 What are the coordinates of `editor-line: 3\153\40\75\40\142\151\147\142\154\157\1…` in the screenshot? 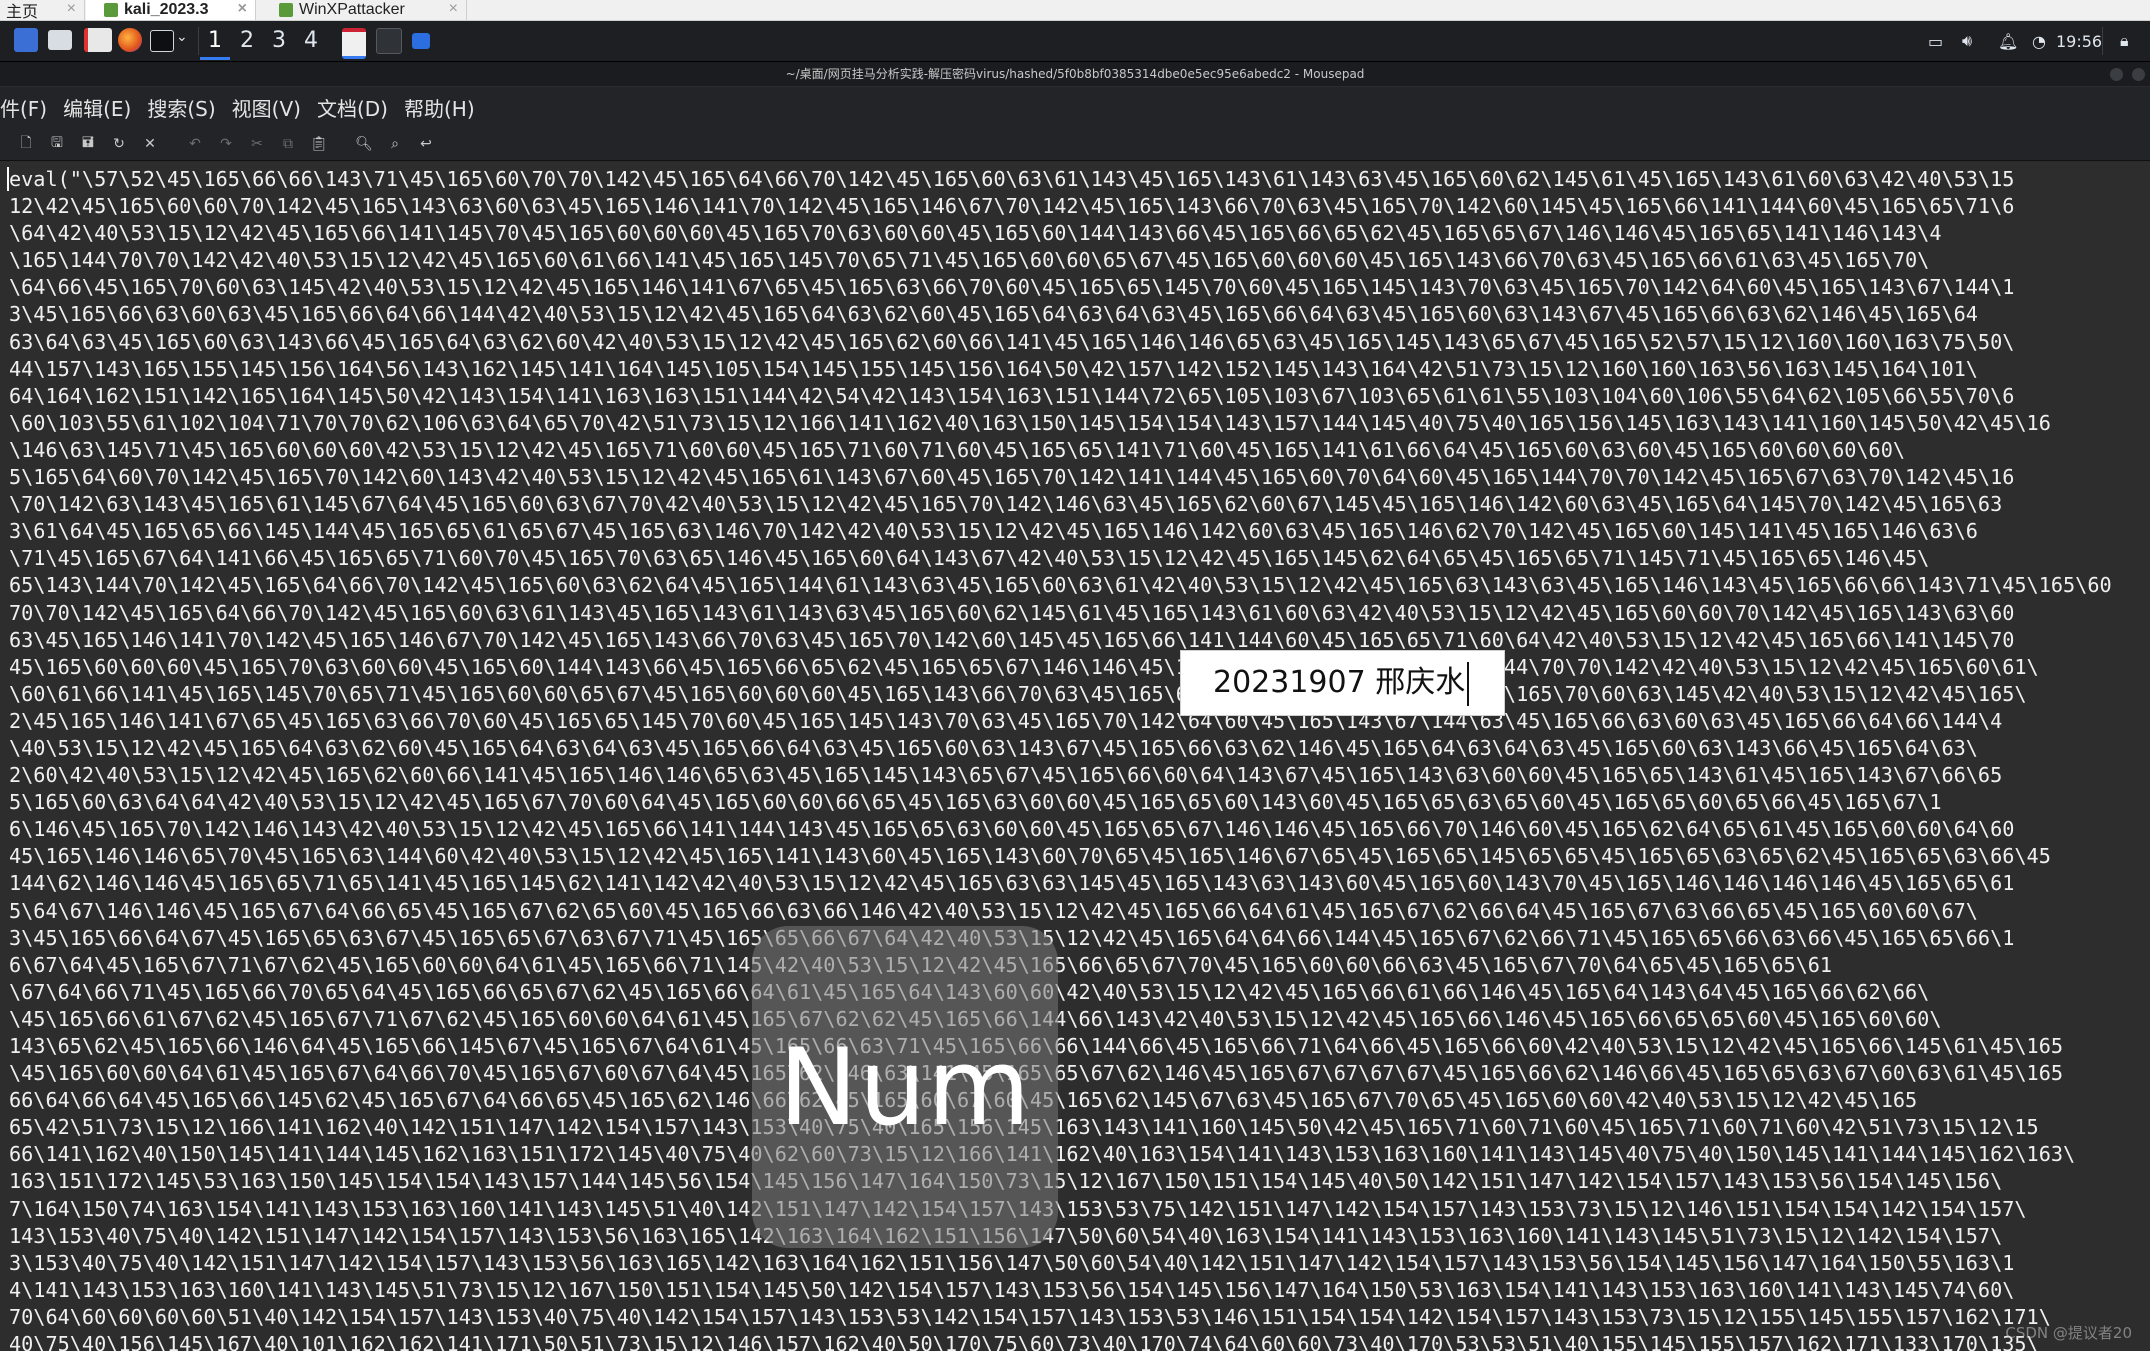 It's located at (1079, 1263).